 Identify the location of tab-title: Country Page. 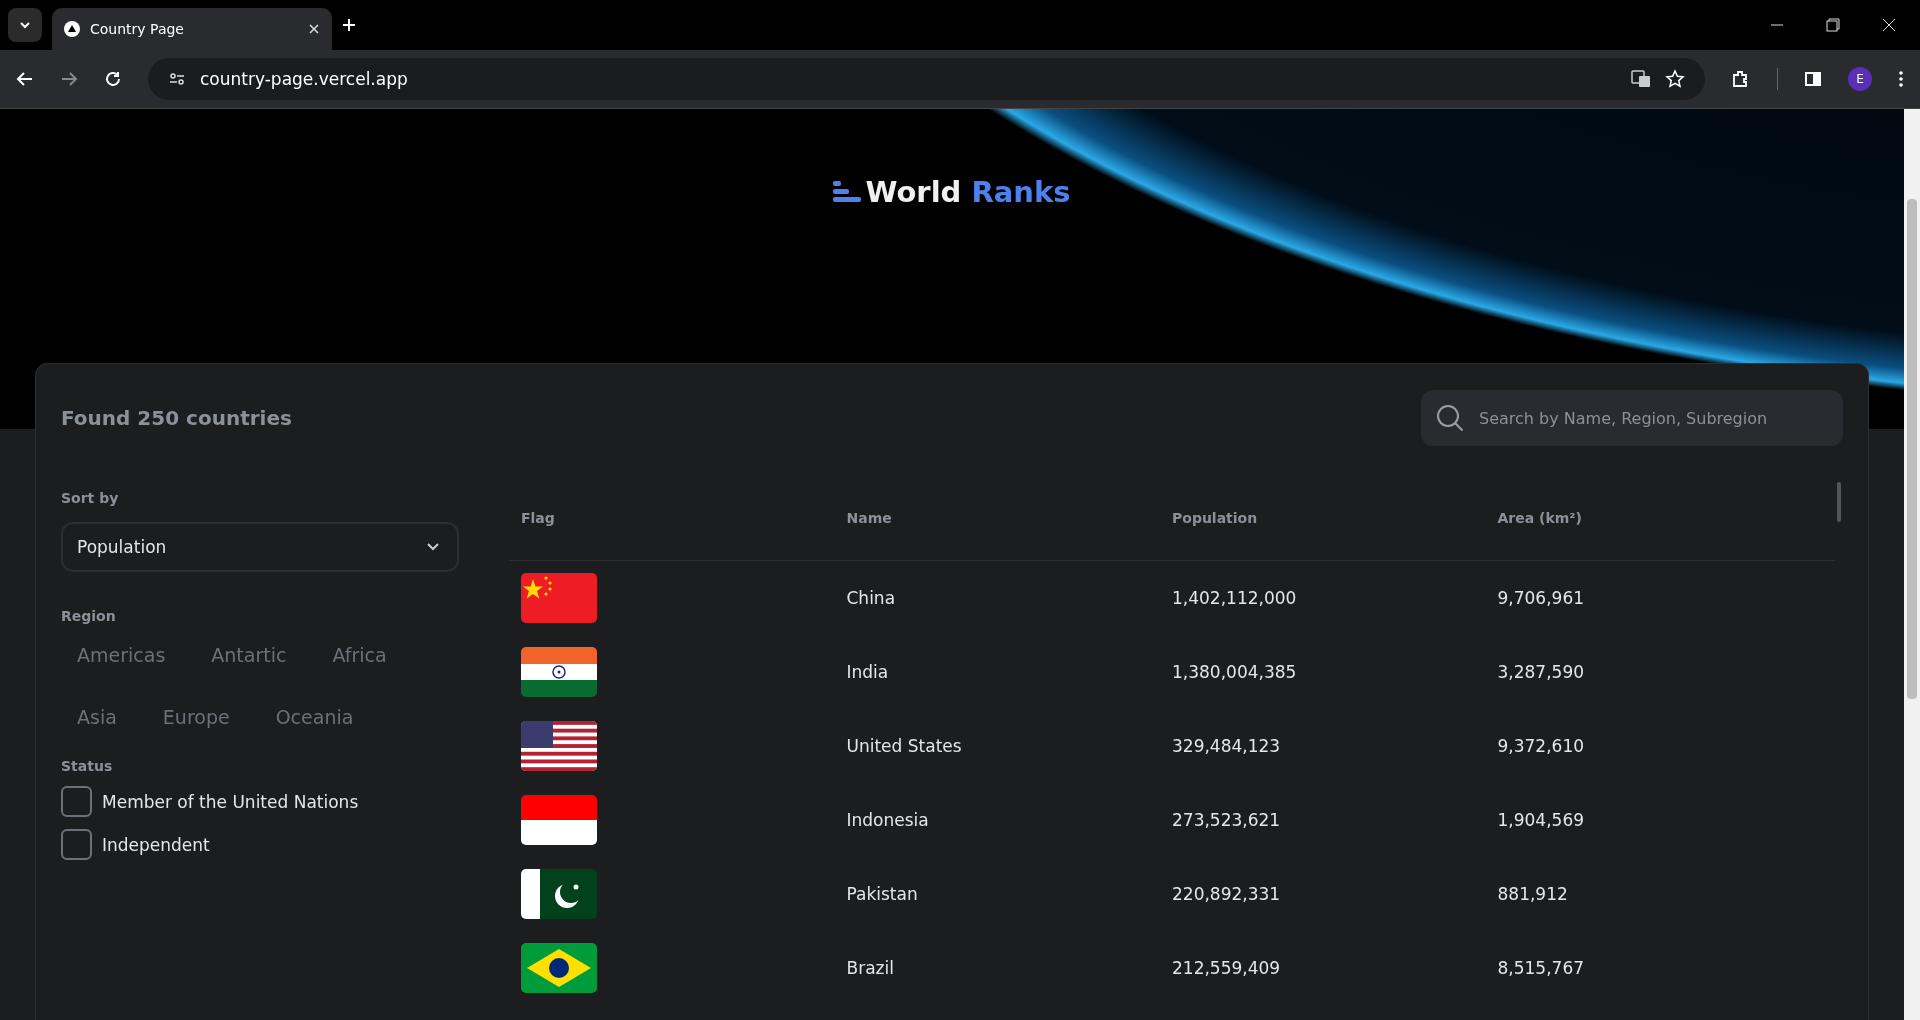
(137, 29).